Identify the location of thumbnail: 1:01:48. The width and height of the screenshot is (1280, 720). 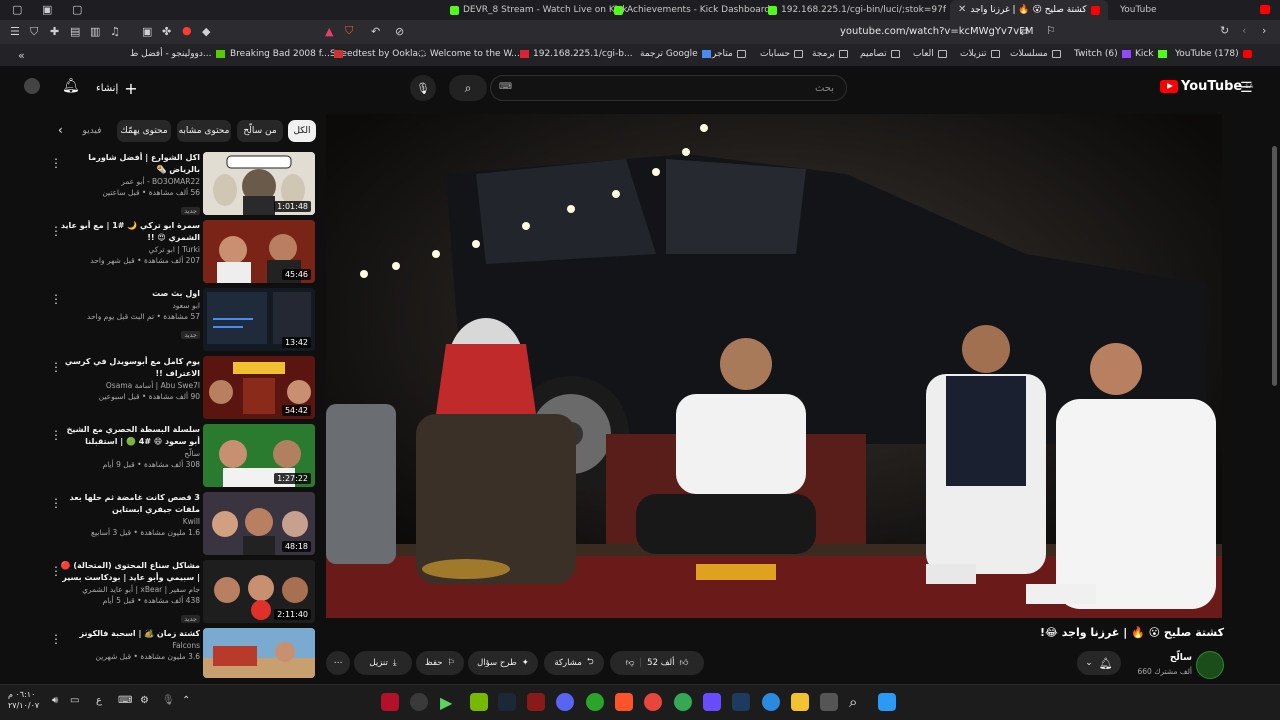
(259, 183).